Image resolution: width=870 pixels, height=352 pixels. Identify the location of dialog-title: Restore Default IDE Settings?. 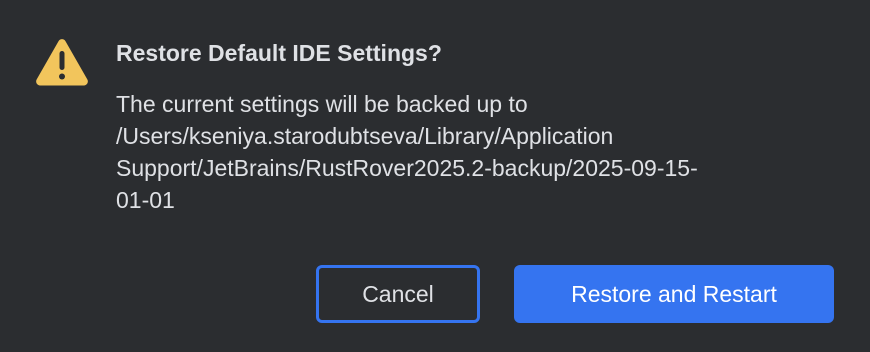
(279, 53).